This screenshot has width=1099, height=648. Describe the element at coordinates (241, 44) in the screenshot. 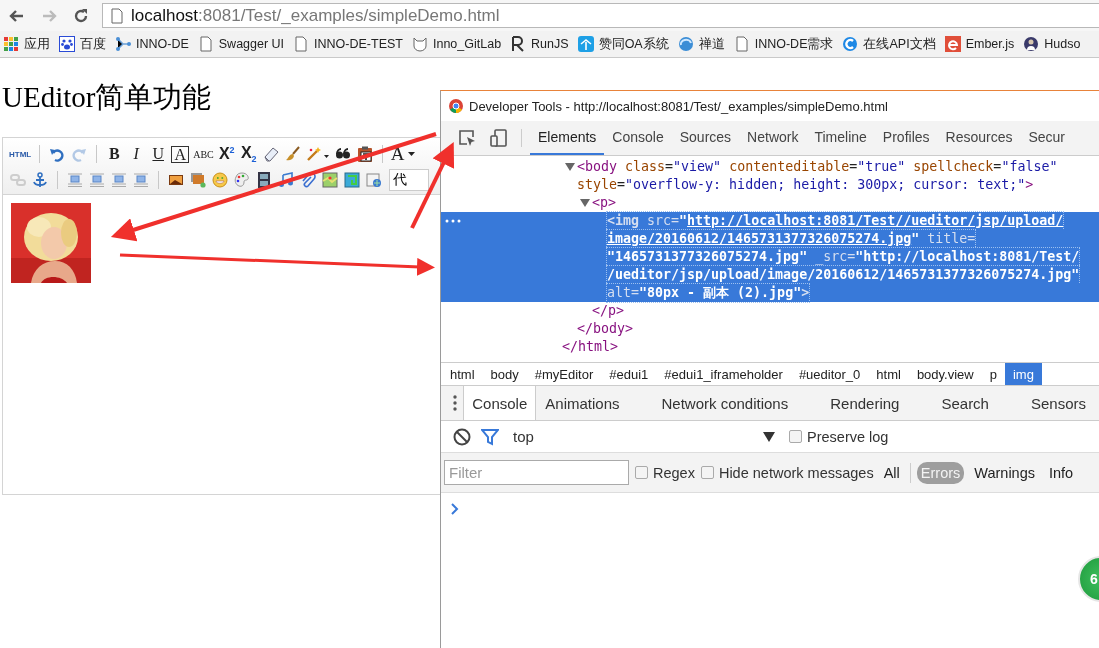

I see `bookmark: Swagger UI` at that location.